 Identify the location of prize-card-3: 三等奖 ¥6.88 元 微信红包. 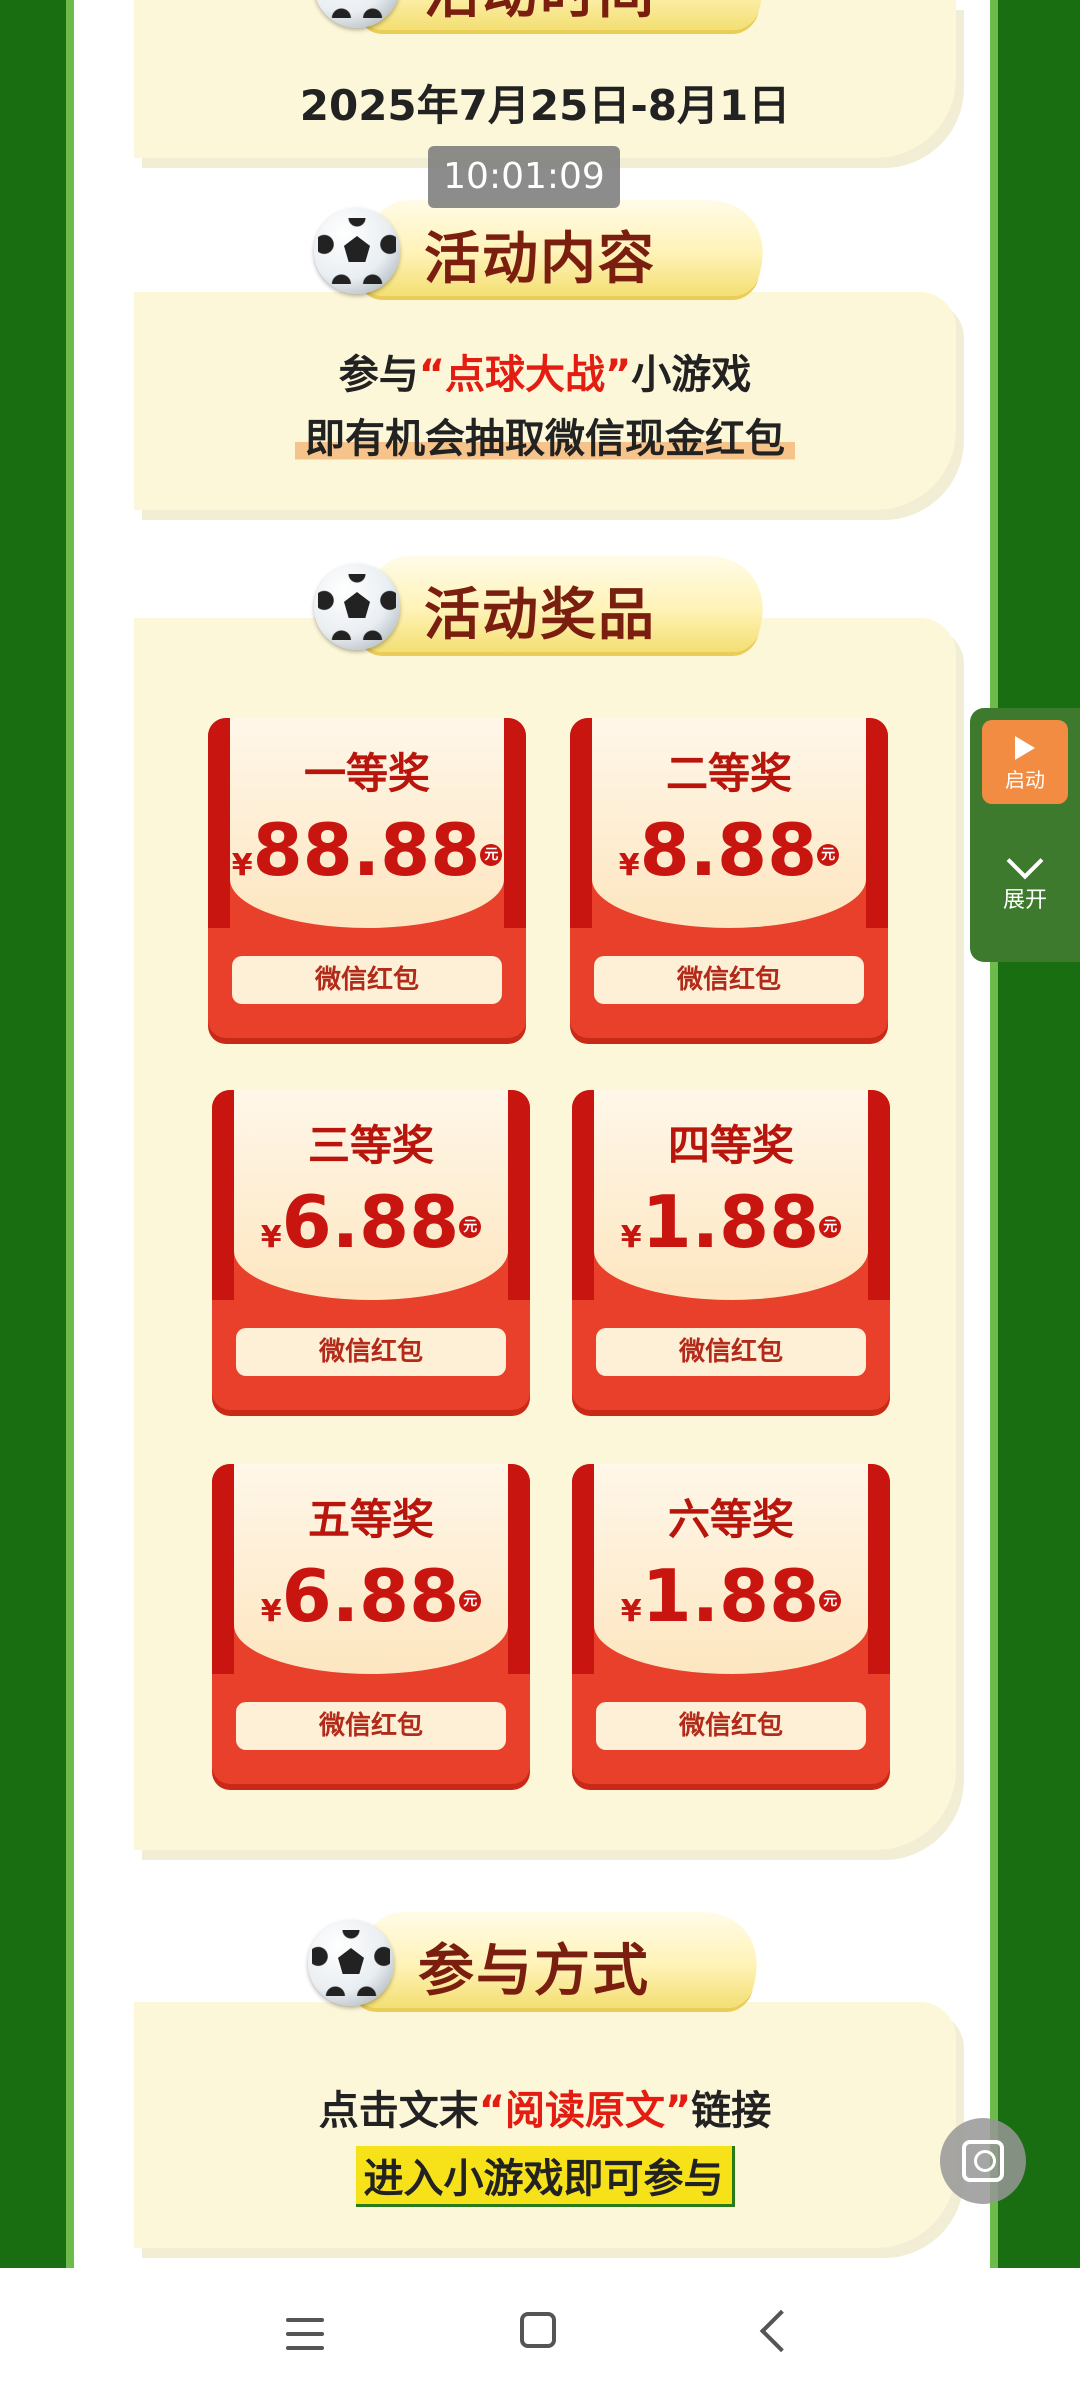
(371, 1250).